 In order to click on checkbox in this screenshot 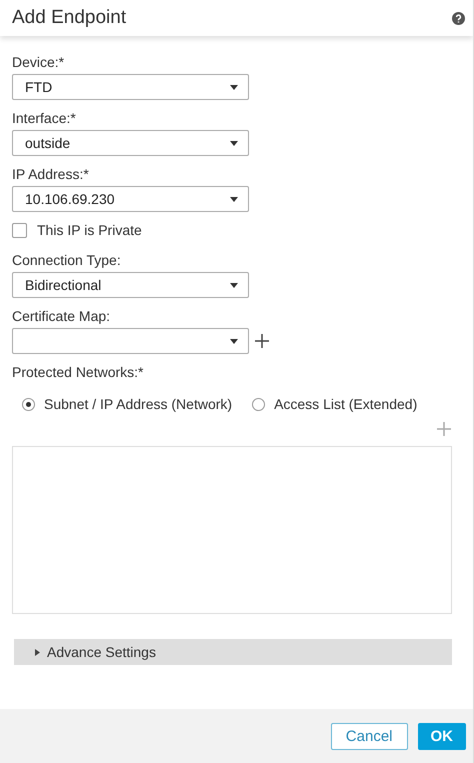, I will do `click(19, 230)`.